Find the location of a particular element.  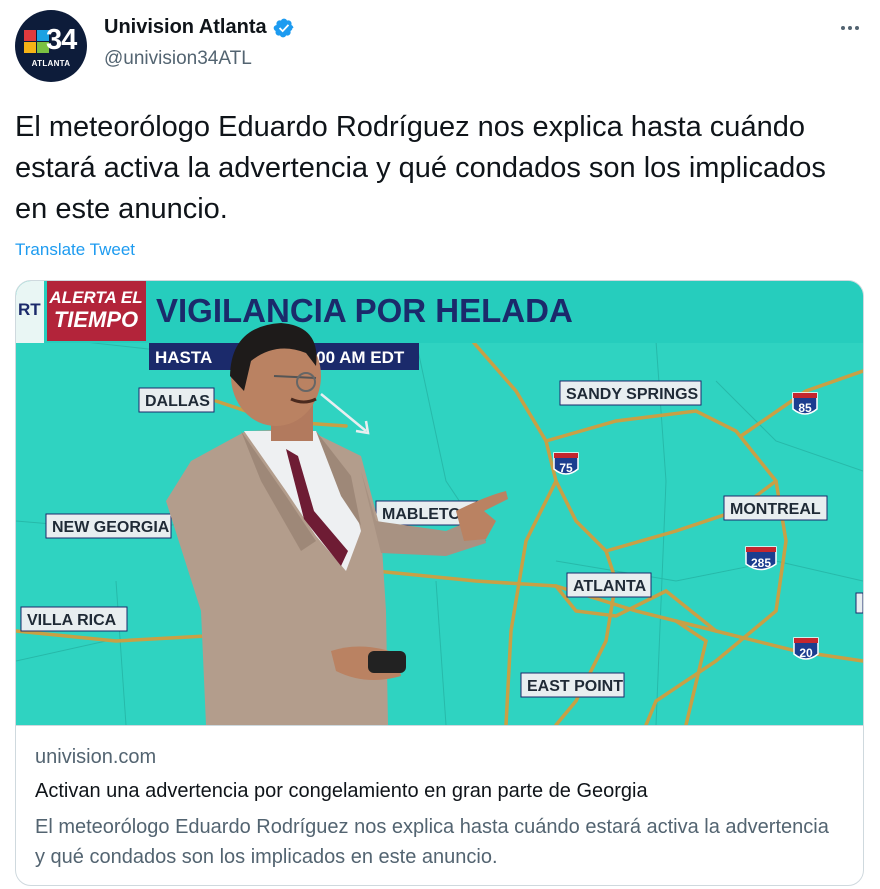

highway-shield-20: 20 is located at coordinates (806, 648).